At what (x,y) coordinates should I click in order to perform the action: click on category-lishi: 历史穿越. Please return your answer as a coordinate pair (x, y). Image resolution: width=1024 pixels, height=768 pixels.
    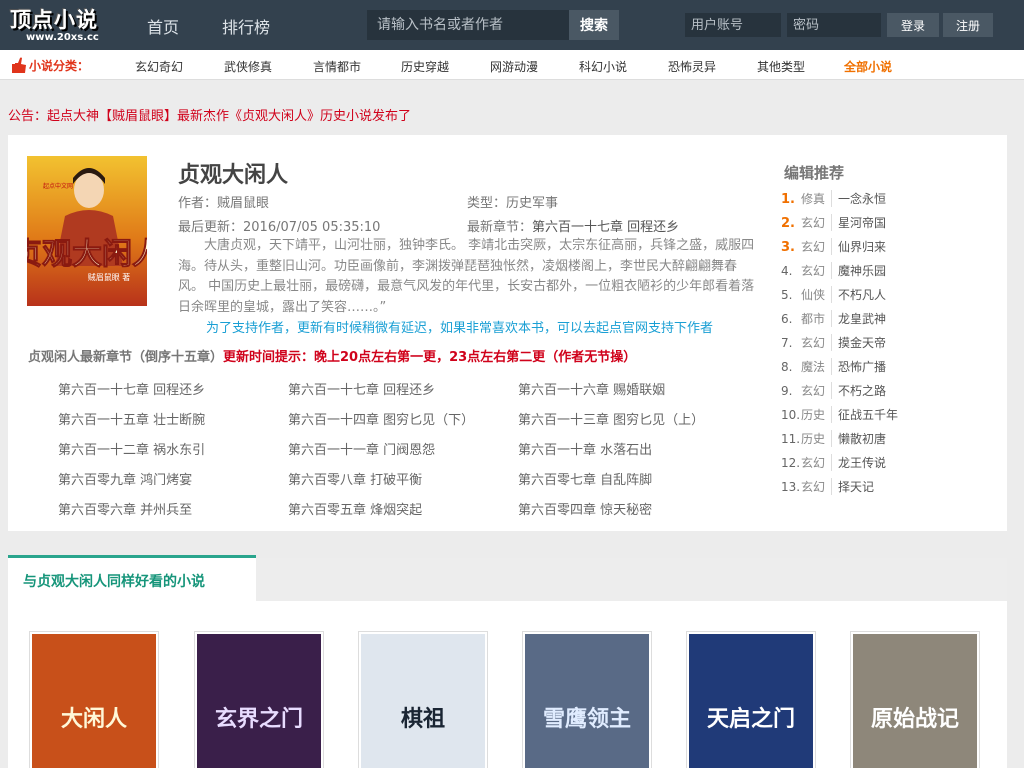
    Looking at the image, I should click on (425, 66).